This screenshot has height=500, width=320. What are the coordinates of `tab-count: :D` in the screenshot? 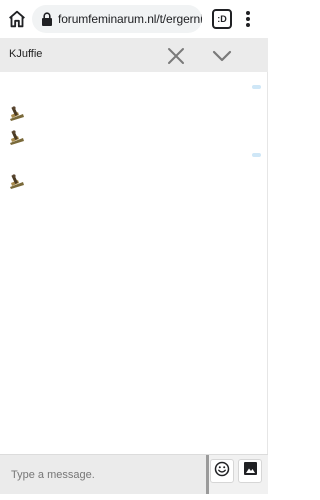 It's located at (222, 19).